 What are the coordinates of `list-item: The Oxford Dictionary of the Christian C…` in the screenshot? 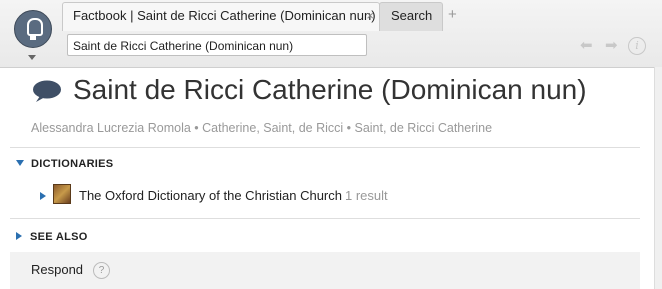 It's located at (214, 194).